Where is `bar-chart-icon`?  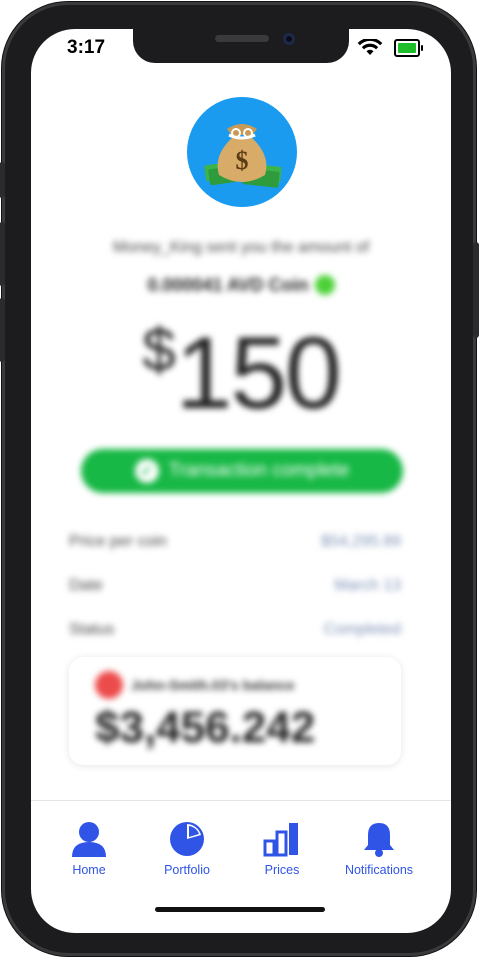 bar-chart-icon is located at coordinates (280, 840).